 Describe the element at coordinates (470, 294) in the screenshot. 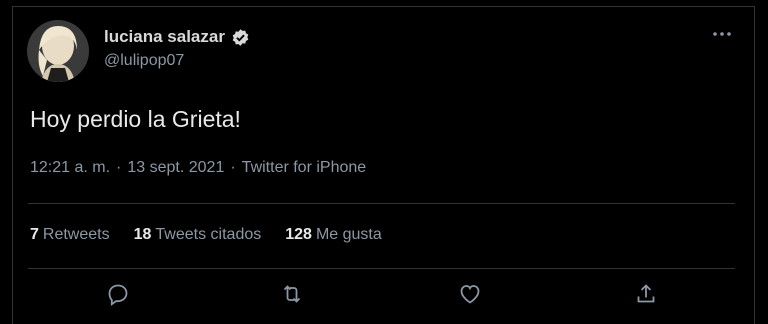

I see `heart-icon` at that location.